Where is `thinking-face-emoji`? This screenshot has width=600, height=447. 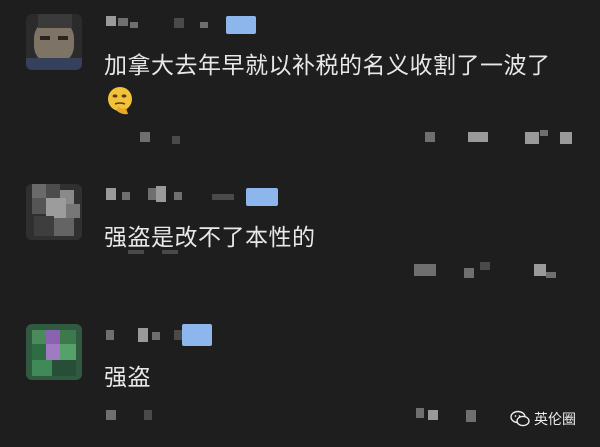 thinking-face-emoji is located at coordinates (120, 101).